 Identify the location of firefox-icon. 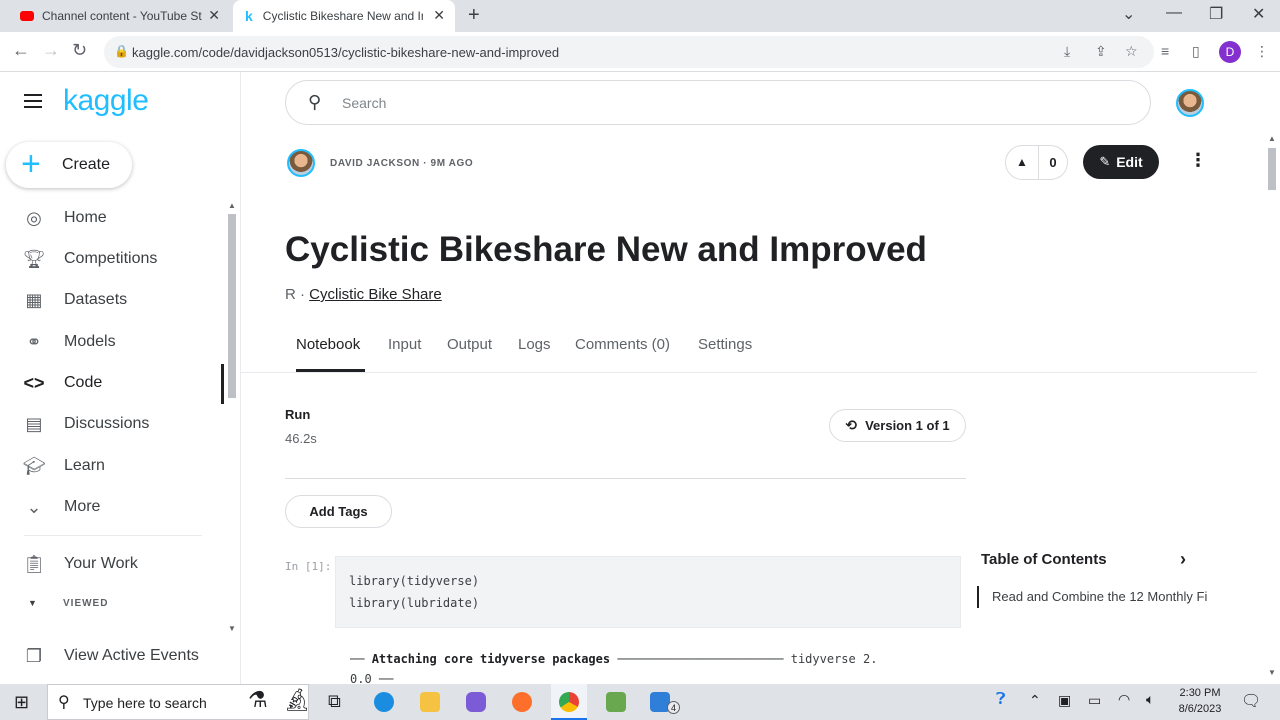
(522, 702).